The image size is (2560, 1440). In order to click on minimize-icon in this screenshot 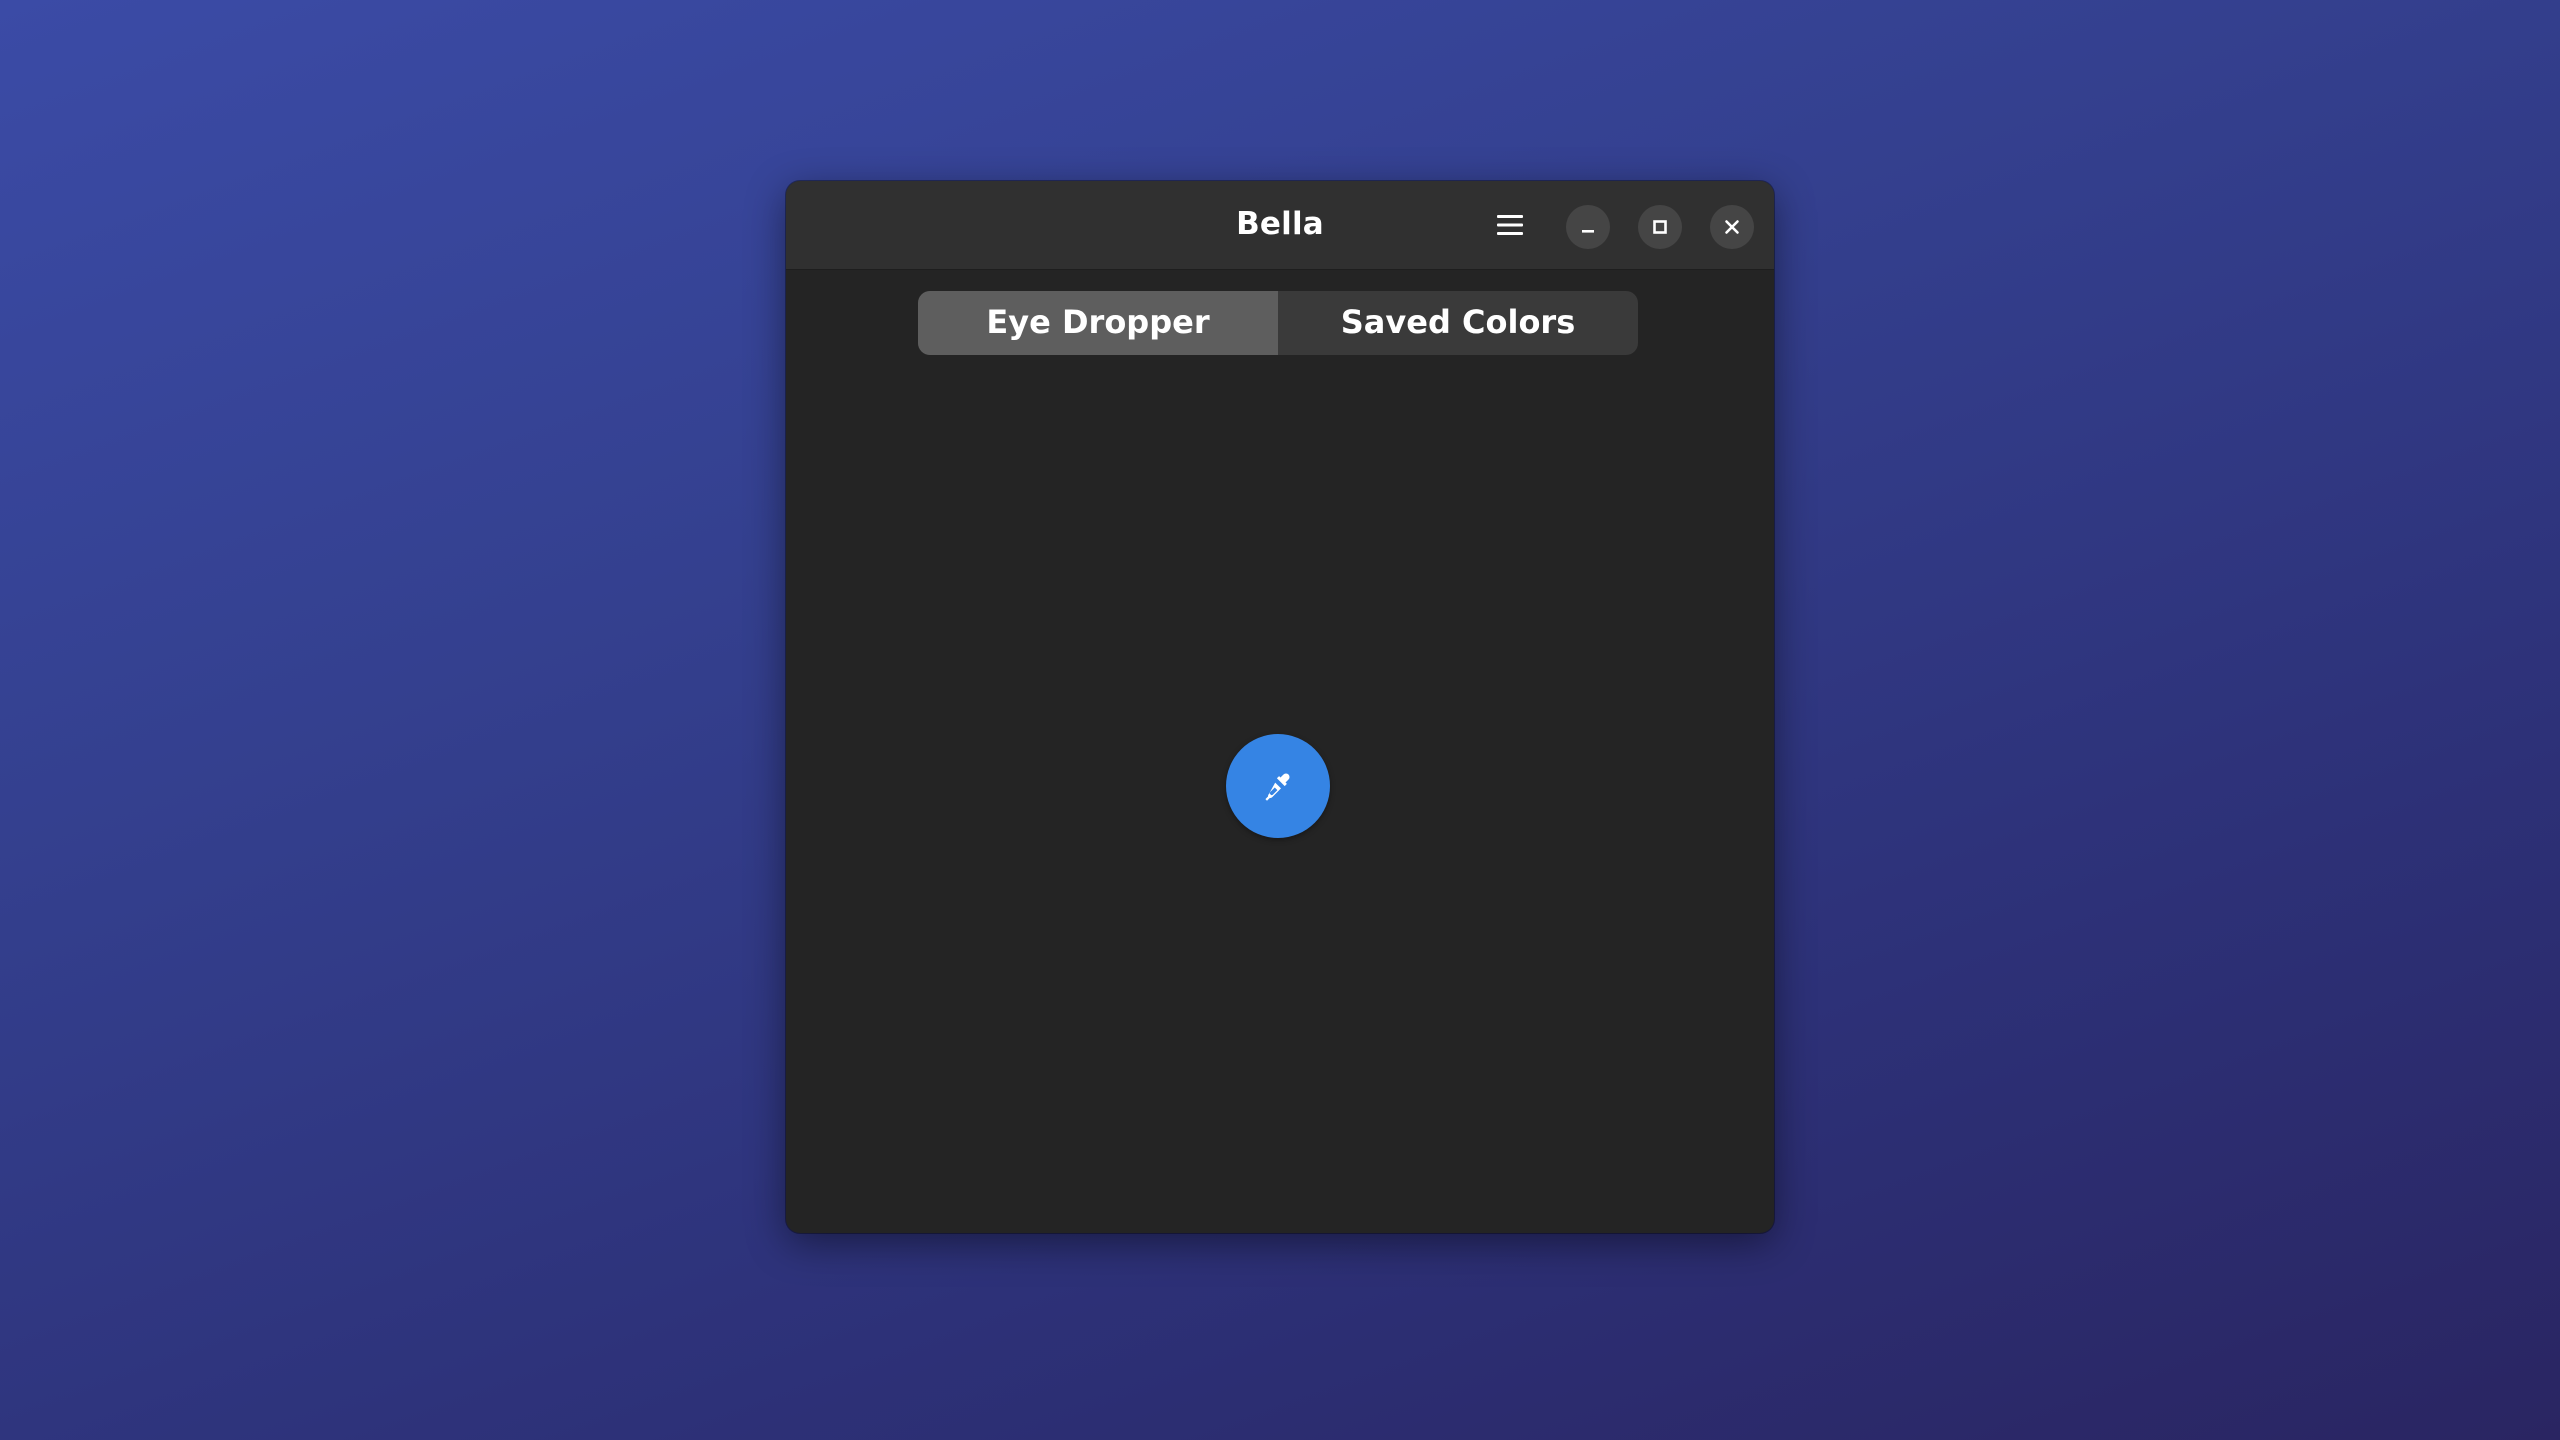, I will do `click(1588, 231)`.